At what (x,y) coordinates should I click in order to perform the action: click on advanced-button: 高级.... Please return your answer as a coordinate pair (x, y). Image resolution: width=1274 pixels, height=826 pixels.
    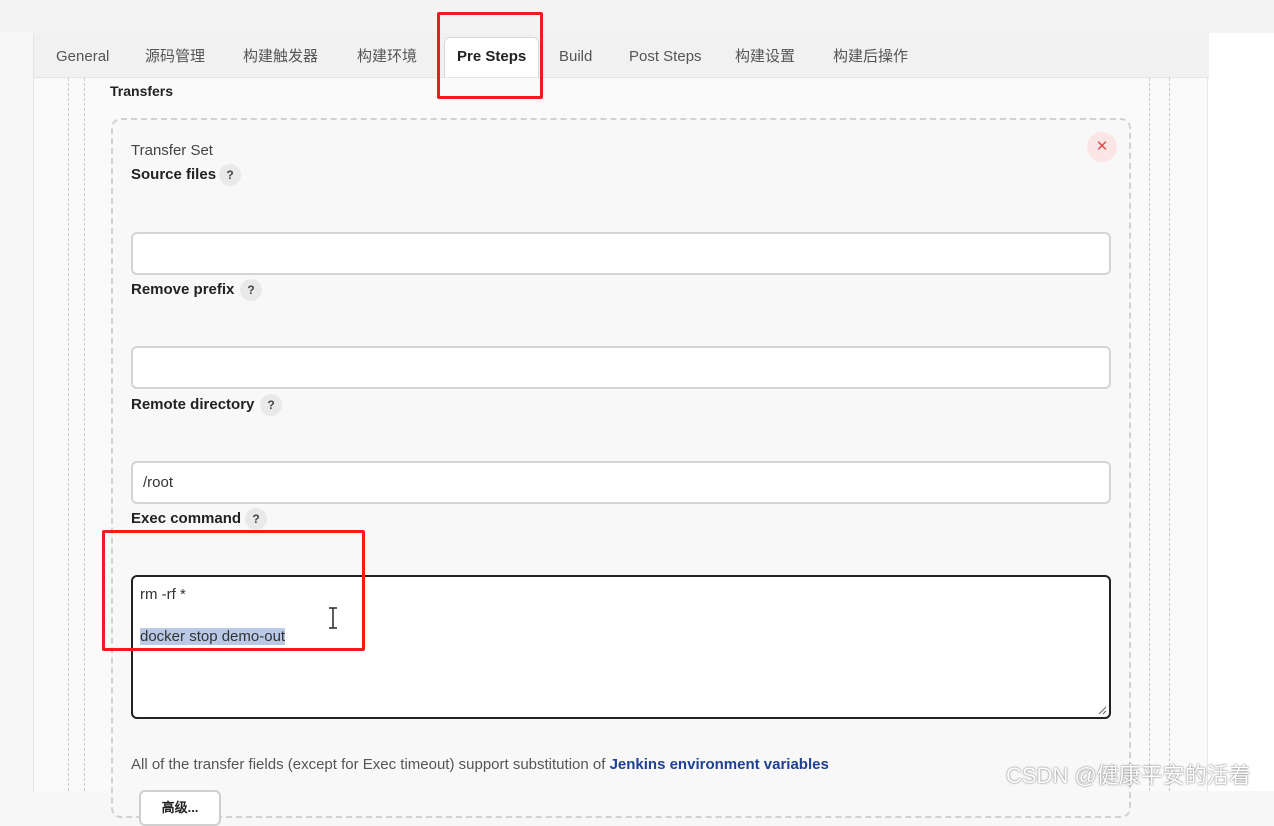
    Looking at the image, I should click on (180, 808).